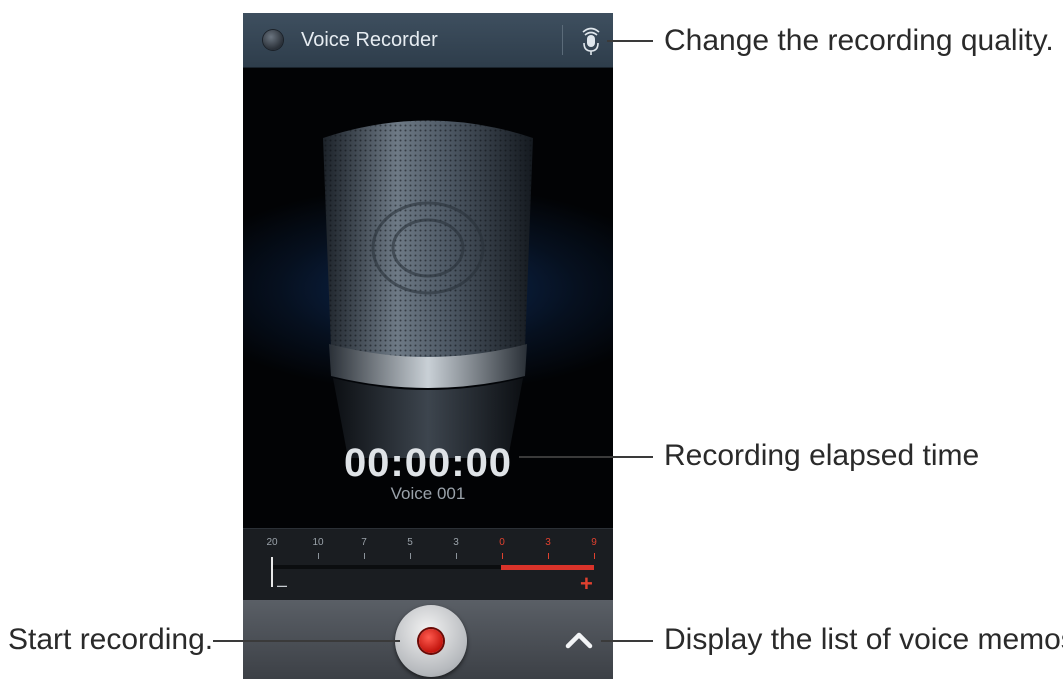 Image resolution: width=1063 pixels, height=679 pixels. What do you see at coordinates (630, 41) in the screenshot?
I see `callout-line-quality` at bounding box center [630, 41].